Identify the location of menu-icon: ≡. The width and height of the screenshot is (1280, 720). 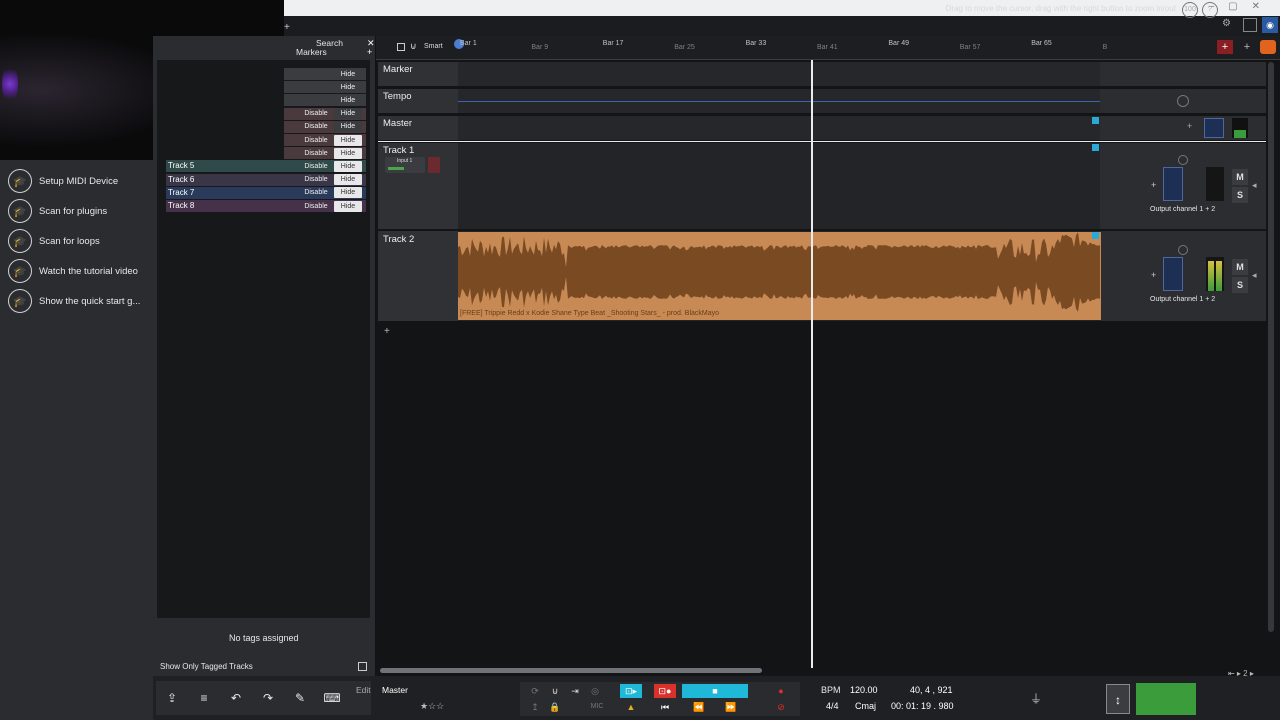
(204, 698).